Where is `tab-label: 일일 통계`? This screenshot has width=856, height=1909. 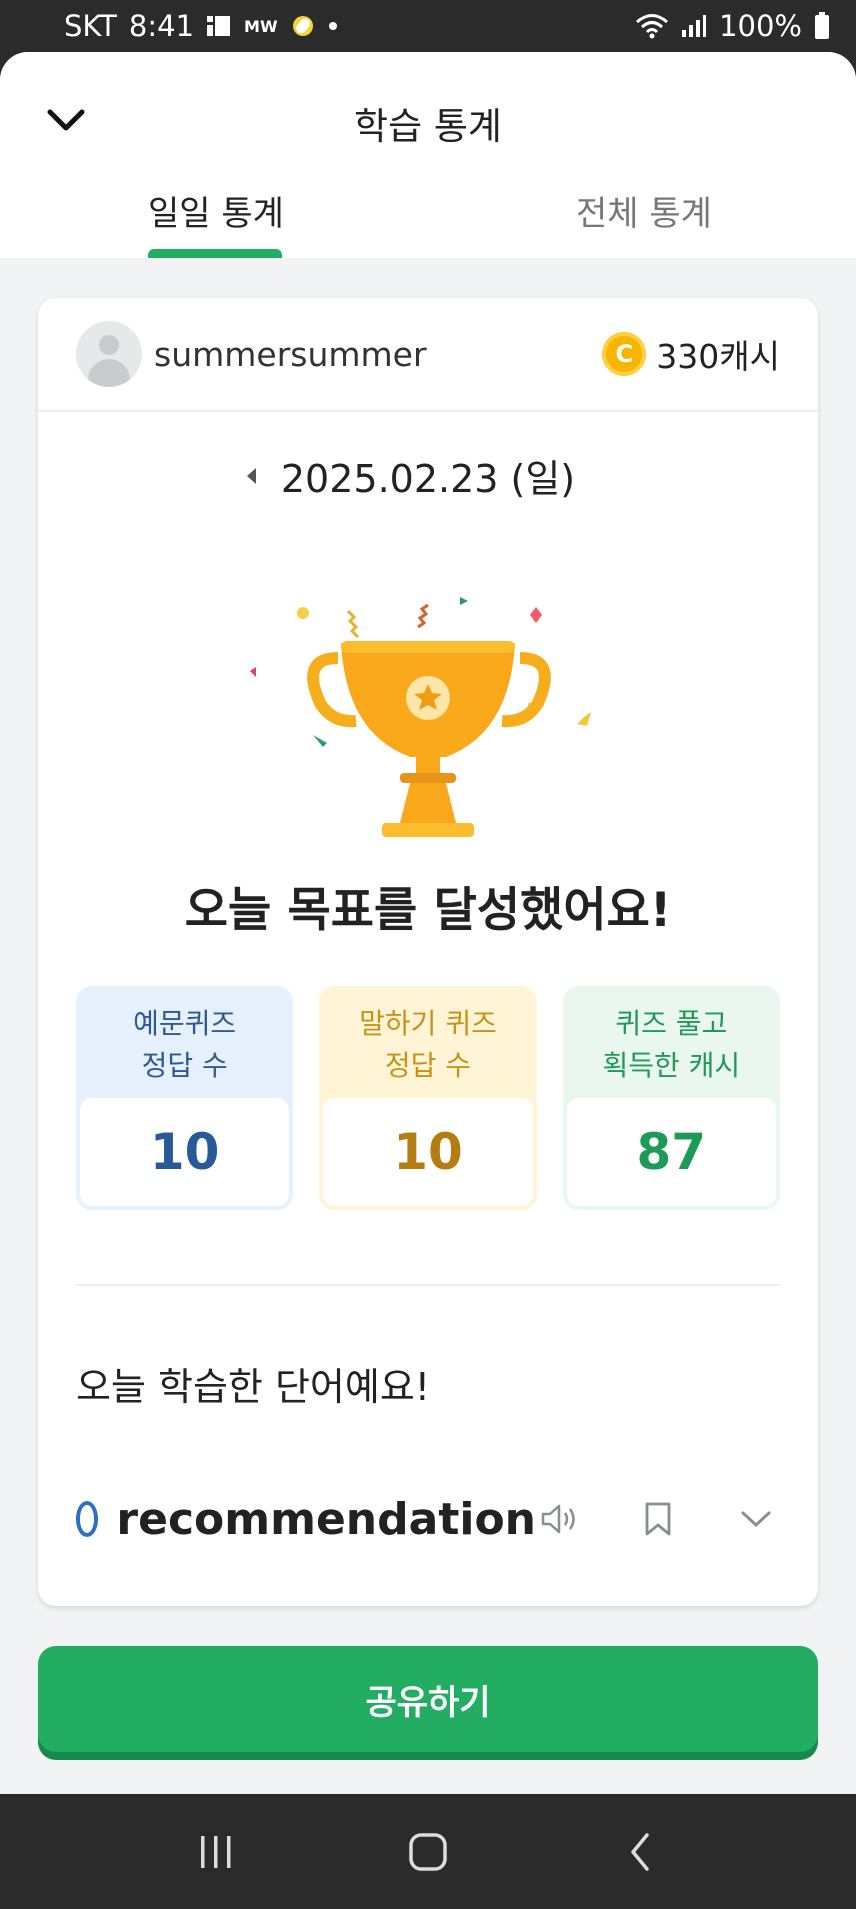
tab-label: 일일 통계 is located at coordinates (216, 214).